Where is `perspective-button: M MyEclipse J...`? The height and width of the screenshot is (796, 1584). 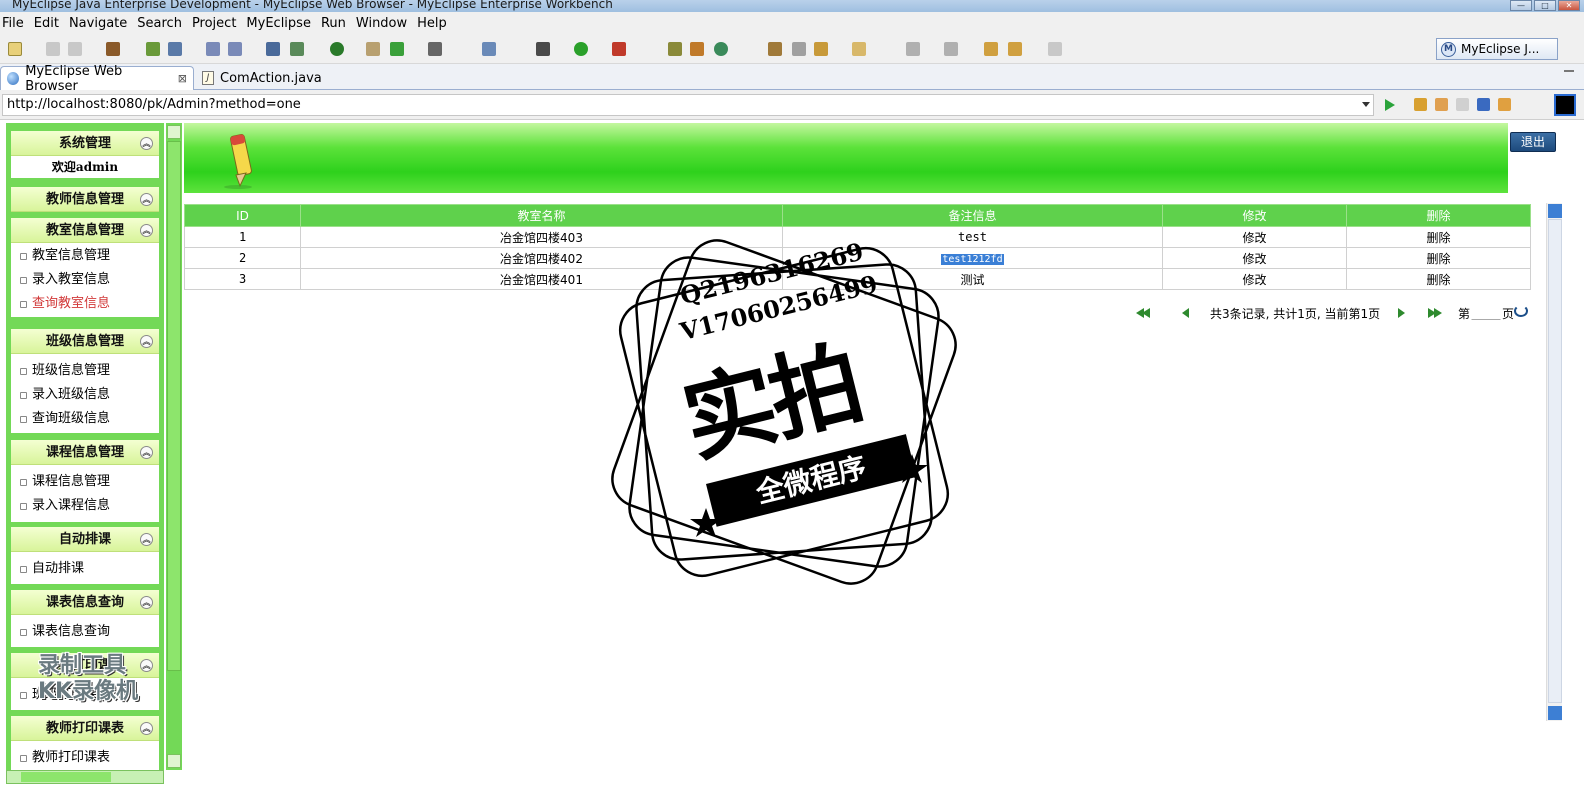 perspective-button: M MyEclipse J... is located at coordinates (1497, 49).